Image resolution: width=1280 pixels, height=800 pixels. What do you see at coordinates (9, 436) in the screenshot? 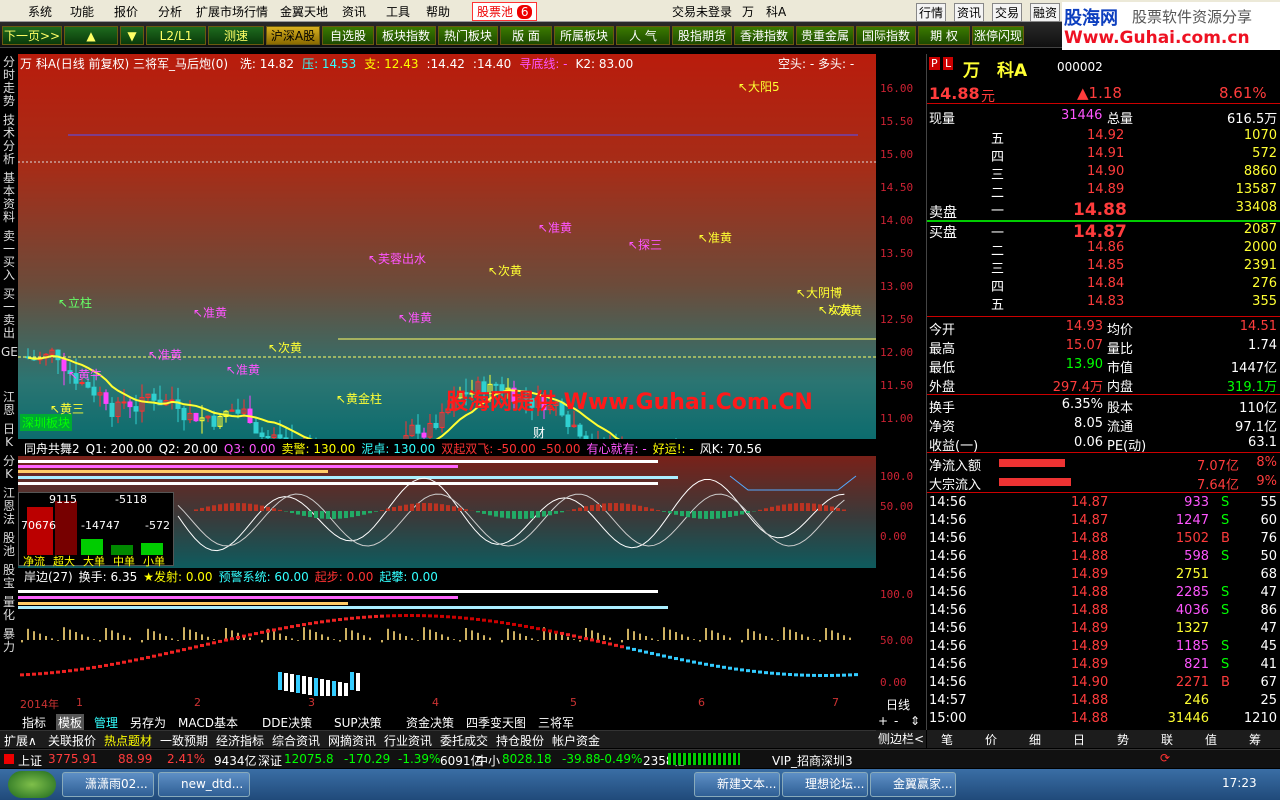
I see `left-nav-item: 日K` at bounding box center [9, 436].